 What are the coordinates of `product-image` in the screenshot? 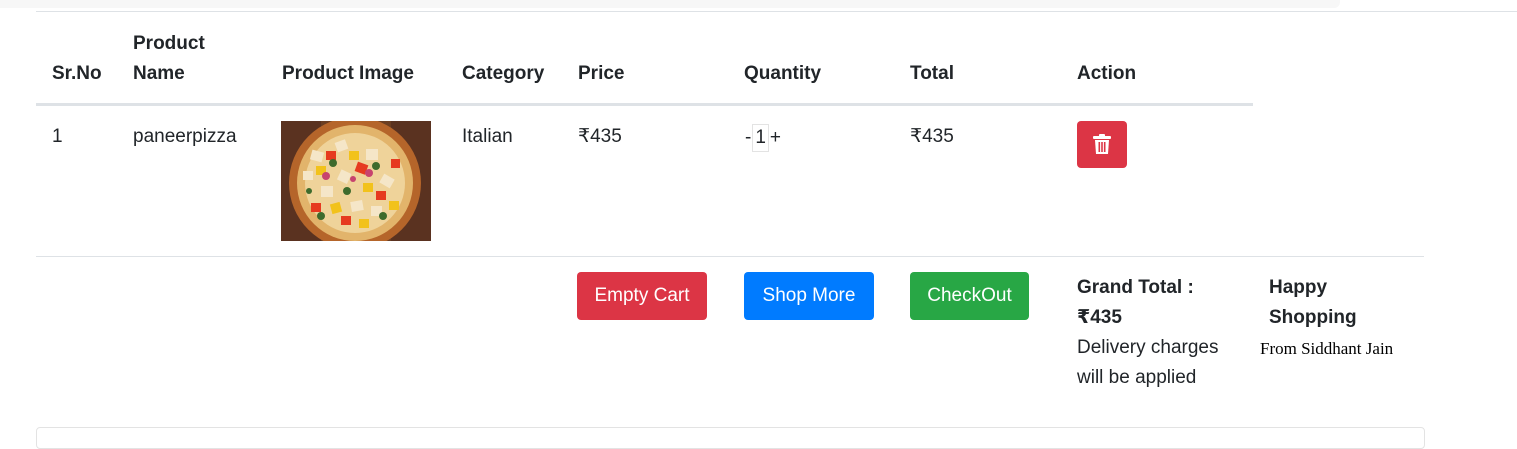 It's located at (356, 181).